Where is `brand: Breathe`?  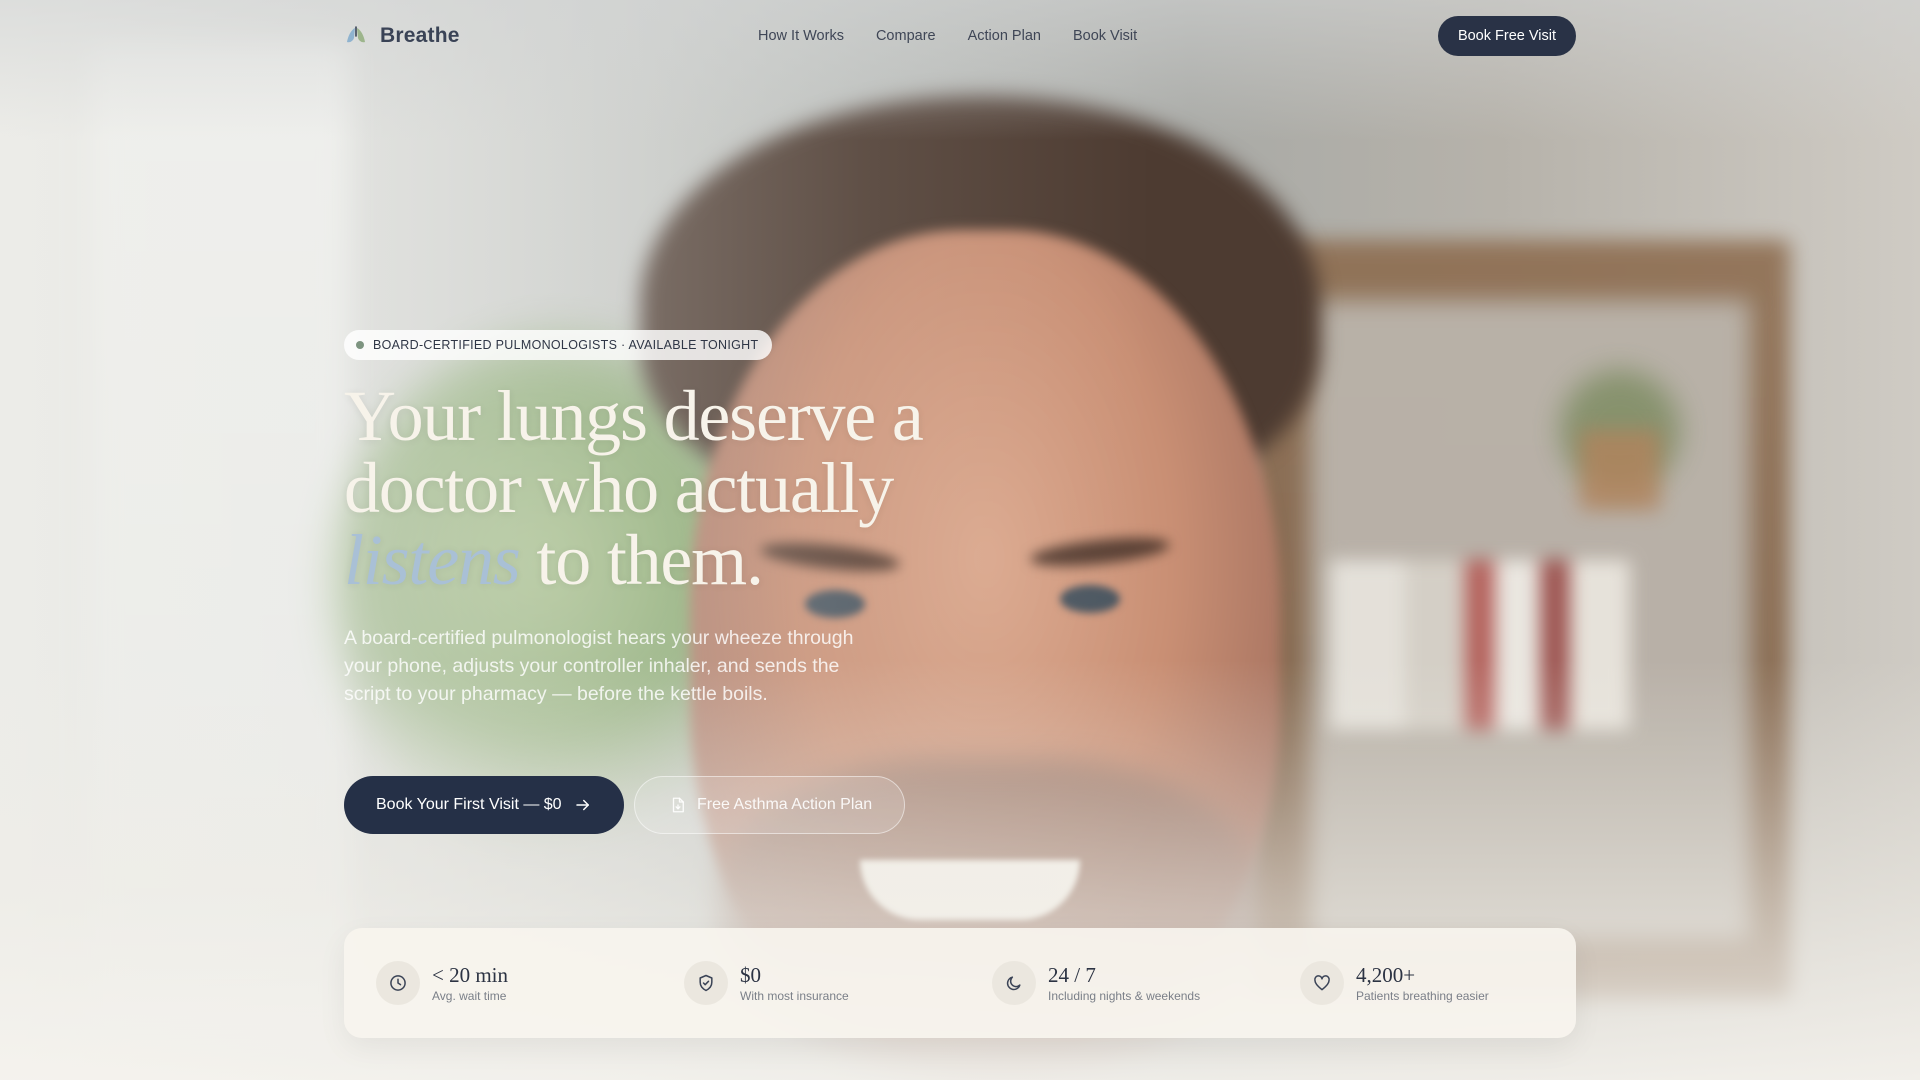
brand: Breathe is located at coordinates (402, 36).